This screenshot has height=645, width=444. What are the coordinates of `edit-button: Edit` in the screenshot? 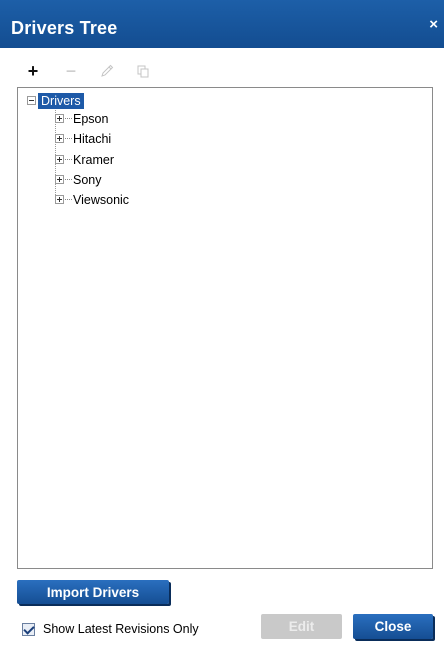 It's located at (301, 626).